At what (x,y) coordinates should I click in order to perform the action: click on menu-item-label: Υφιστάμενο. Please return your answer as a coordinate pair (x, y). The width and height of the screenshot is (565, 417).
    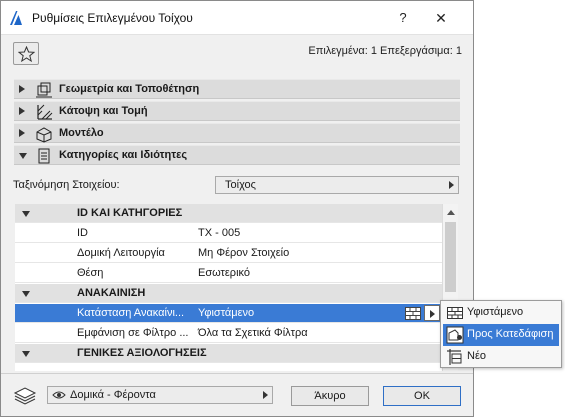
    Looking at the image, I should click on (495, 312).